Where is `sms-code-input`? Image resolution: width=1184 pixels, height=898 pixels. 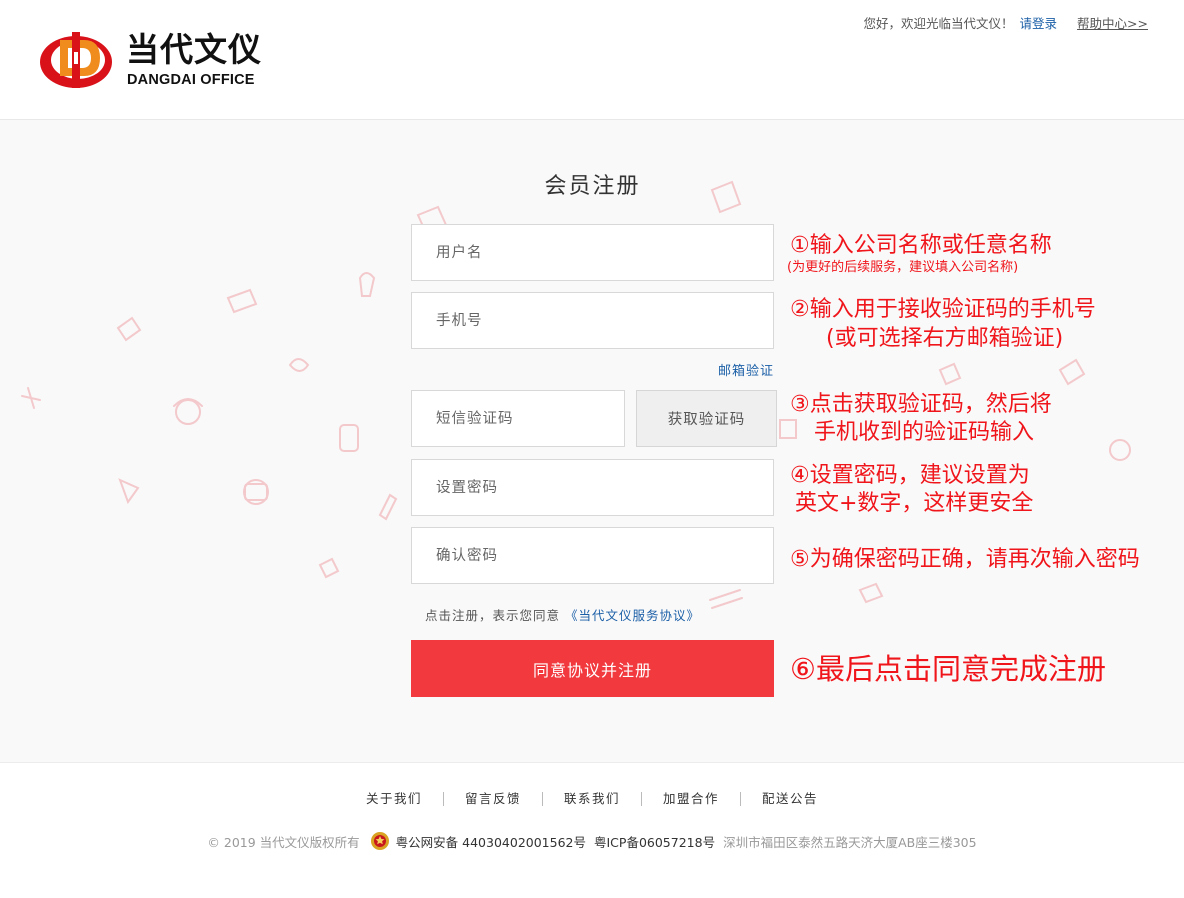 sms-code-input is located at coordinates (530, 418).